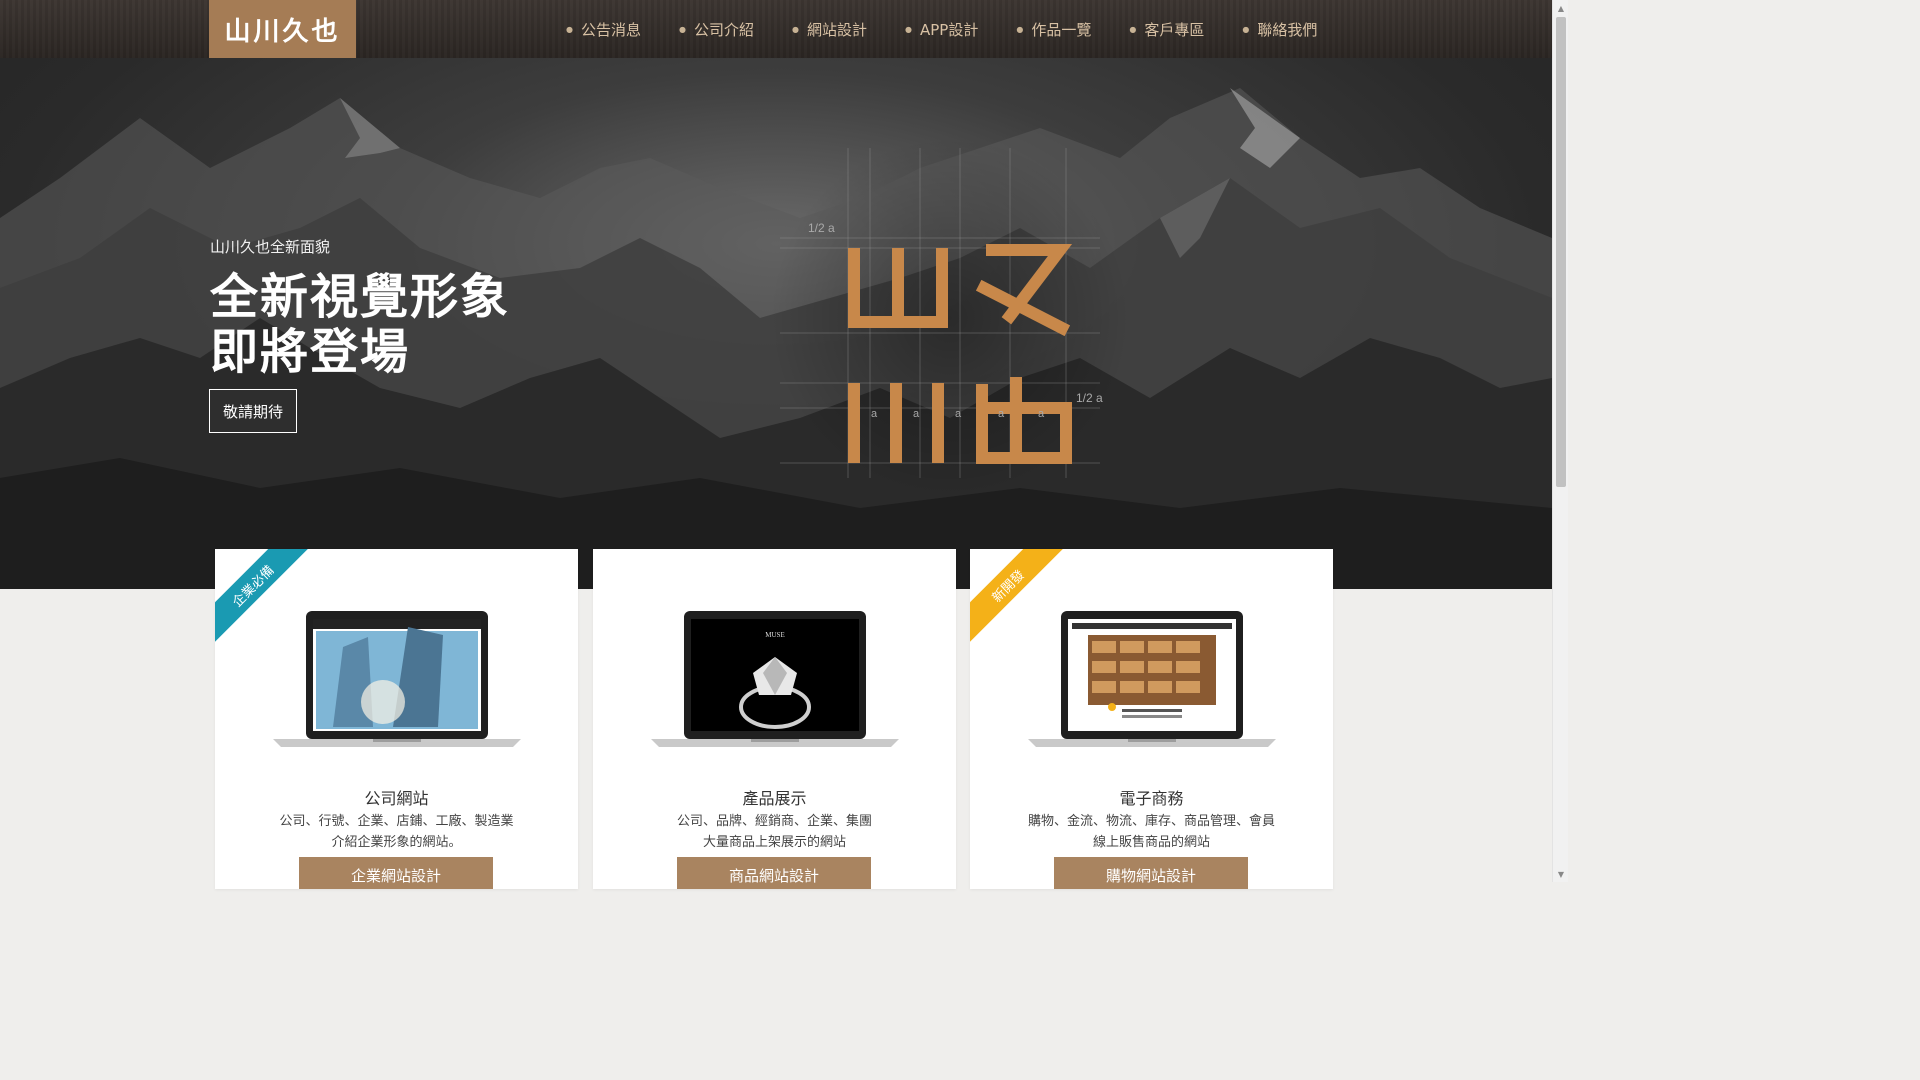  Describe the element at coordinates (1151, 873) in the screenshot. I see `ecommerce-site-design-button: 購物網站設計` at that location.